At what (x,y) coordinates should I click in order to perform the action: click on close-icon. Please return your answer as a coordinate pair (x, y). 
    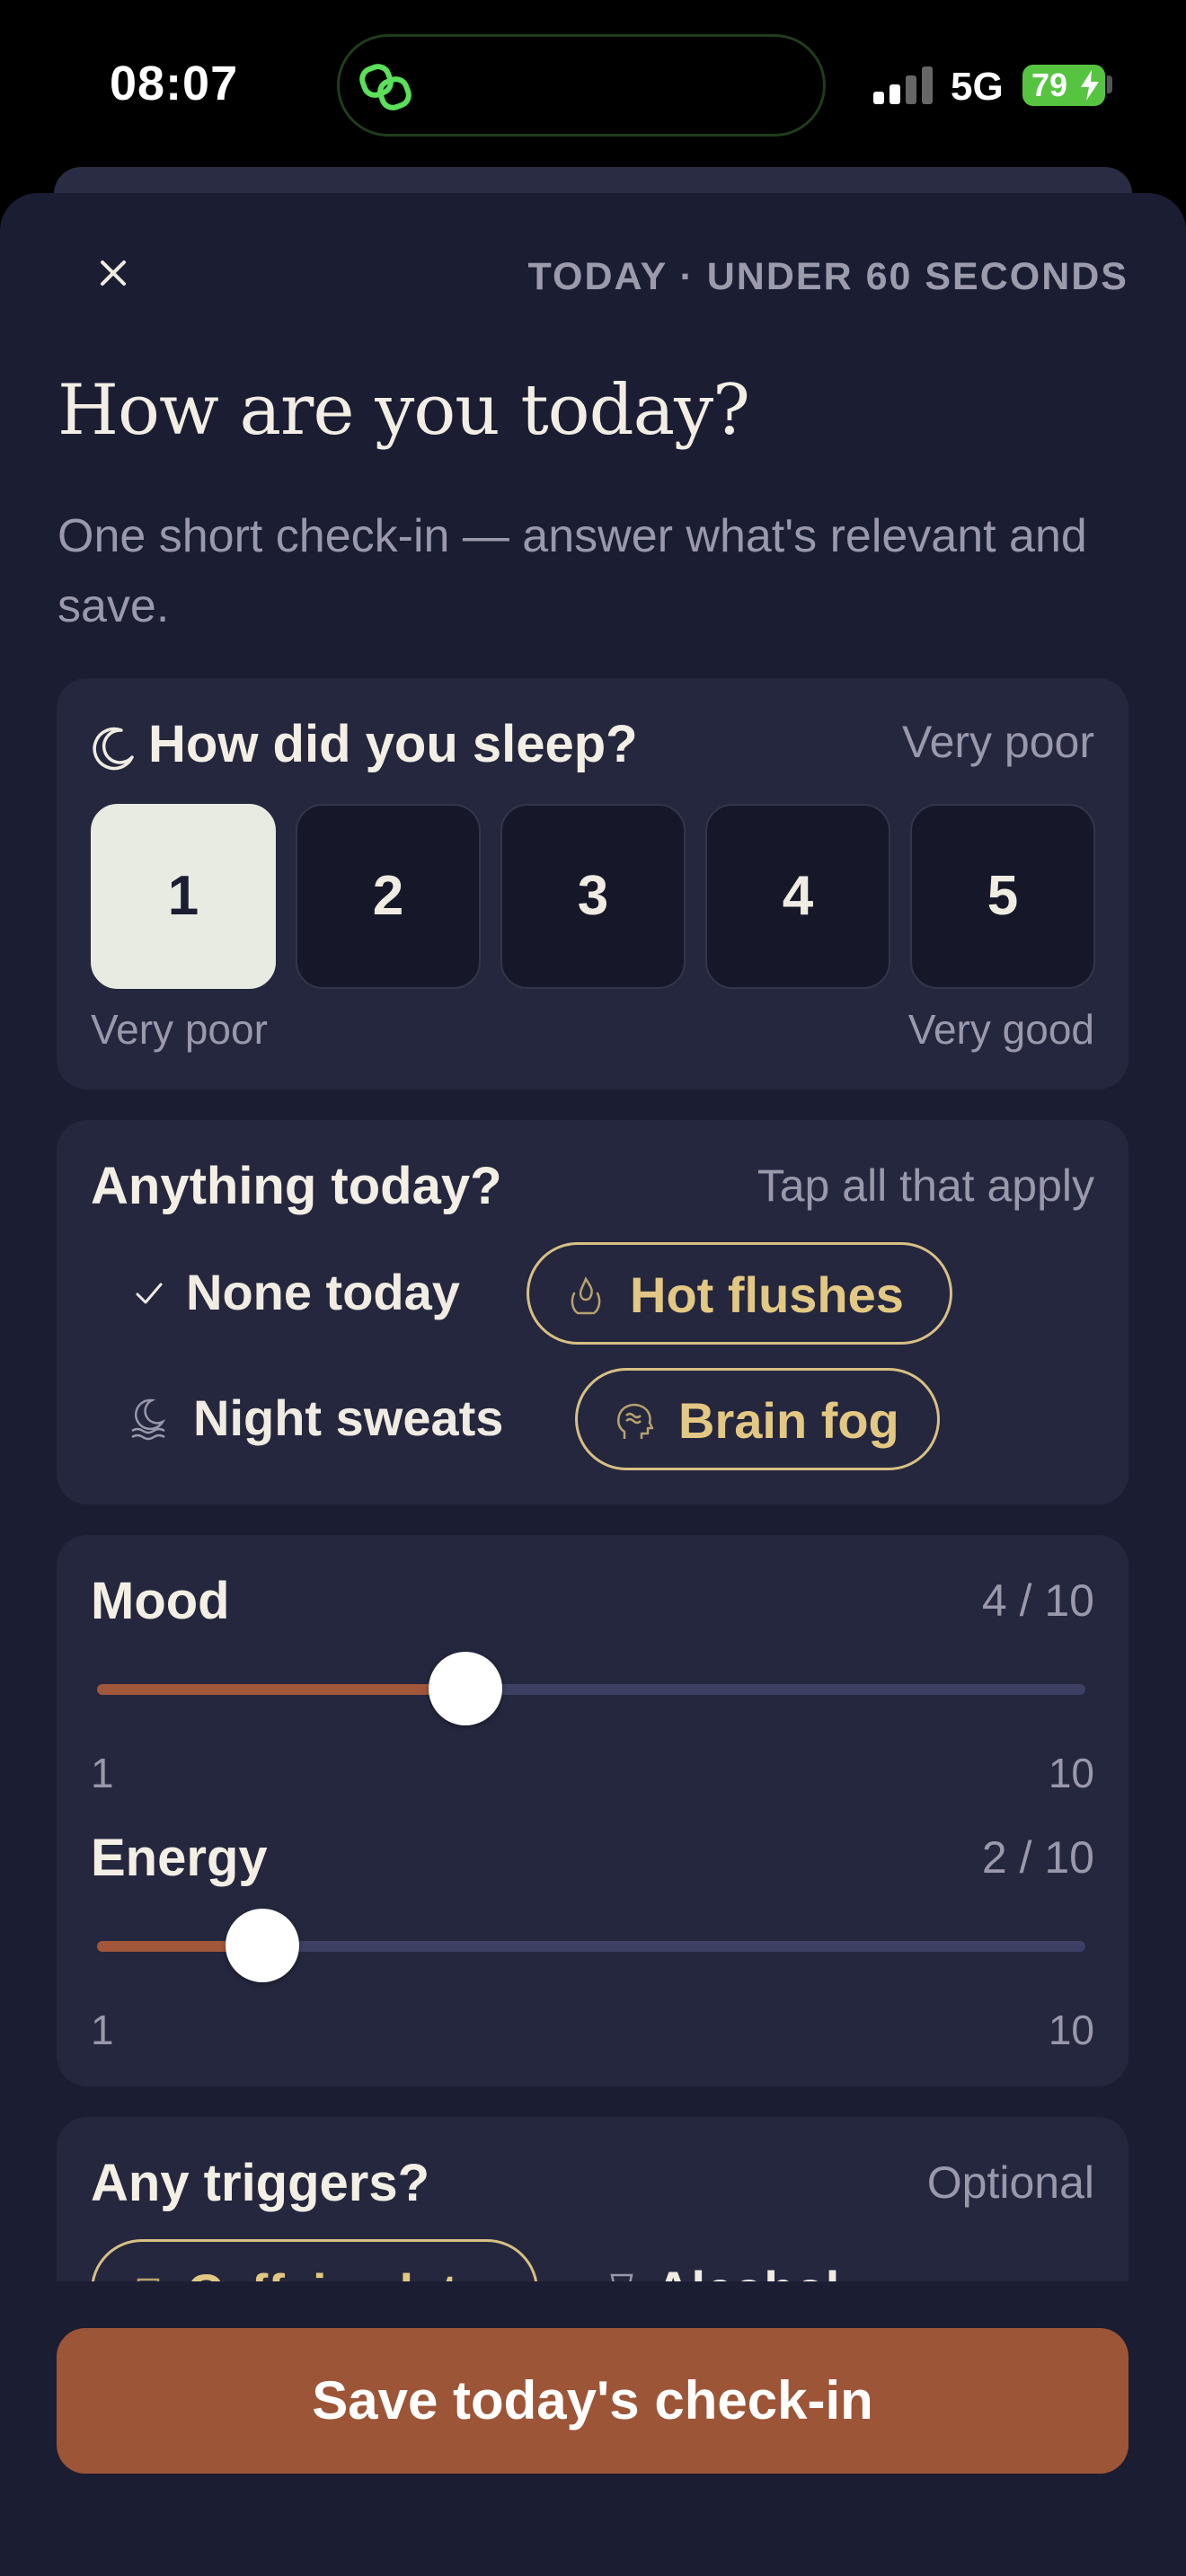
    Looking at the image, I should click on (113, 273).